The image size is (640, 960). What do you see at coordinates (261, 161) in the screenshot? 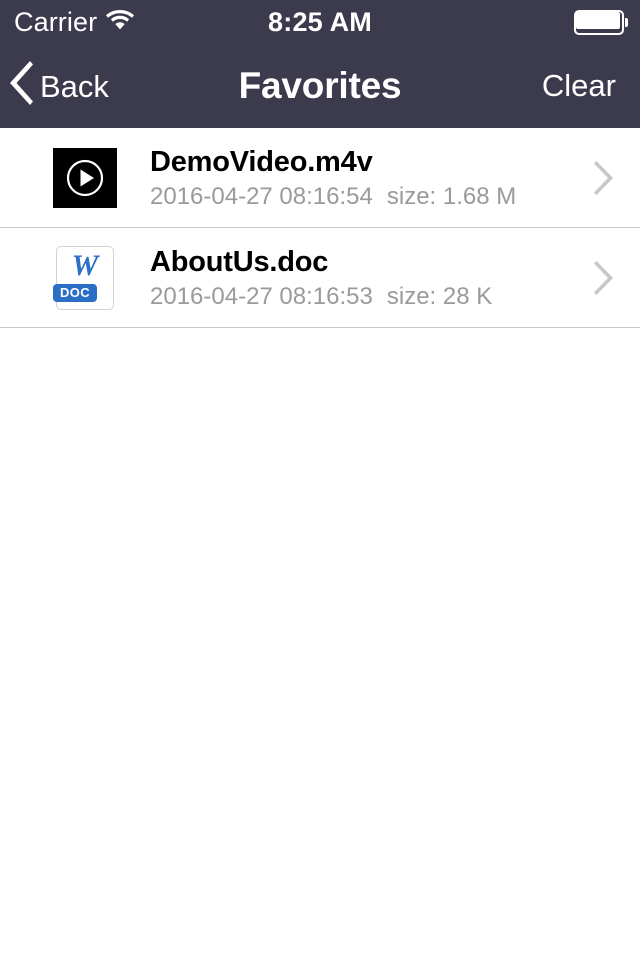
I see `file-name: DemoVideo.m4v` at bounding box center [261, 161].